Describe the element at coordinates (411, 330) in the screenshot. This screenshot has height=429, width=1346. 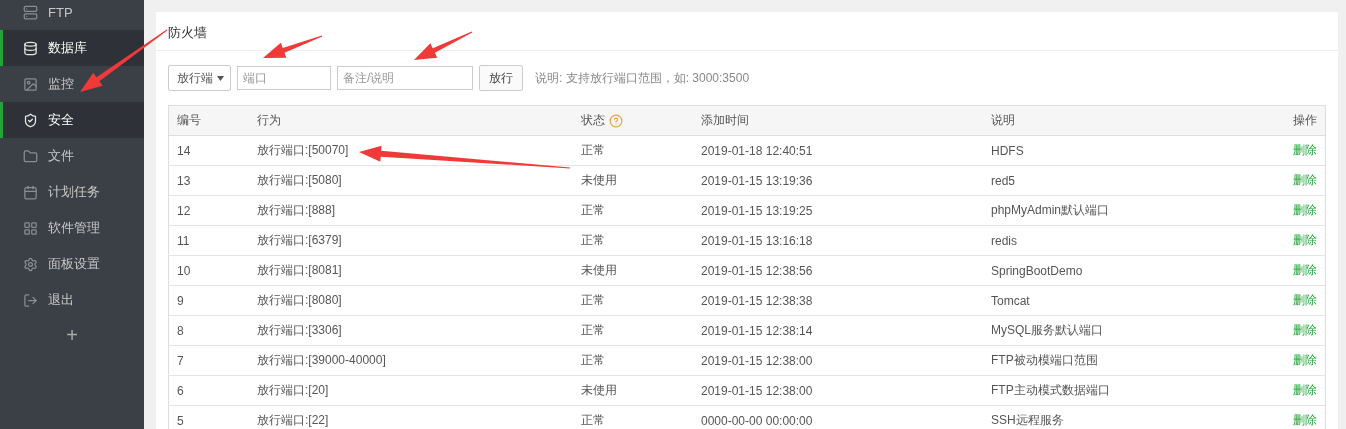
I see `table-cell: 放行端口:[3306]` at that location.